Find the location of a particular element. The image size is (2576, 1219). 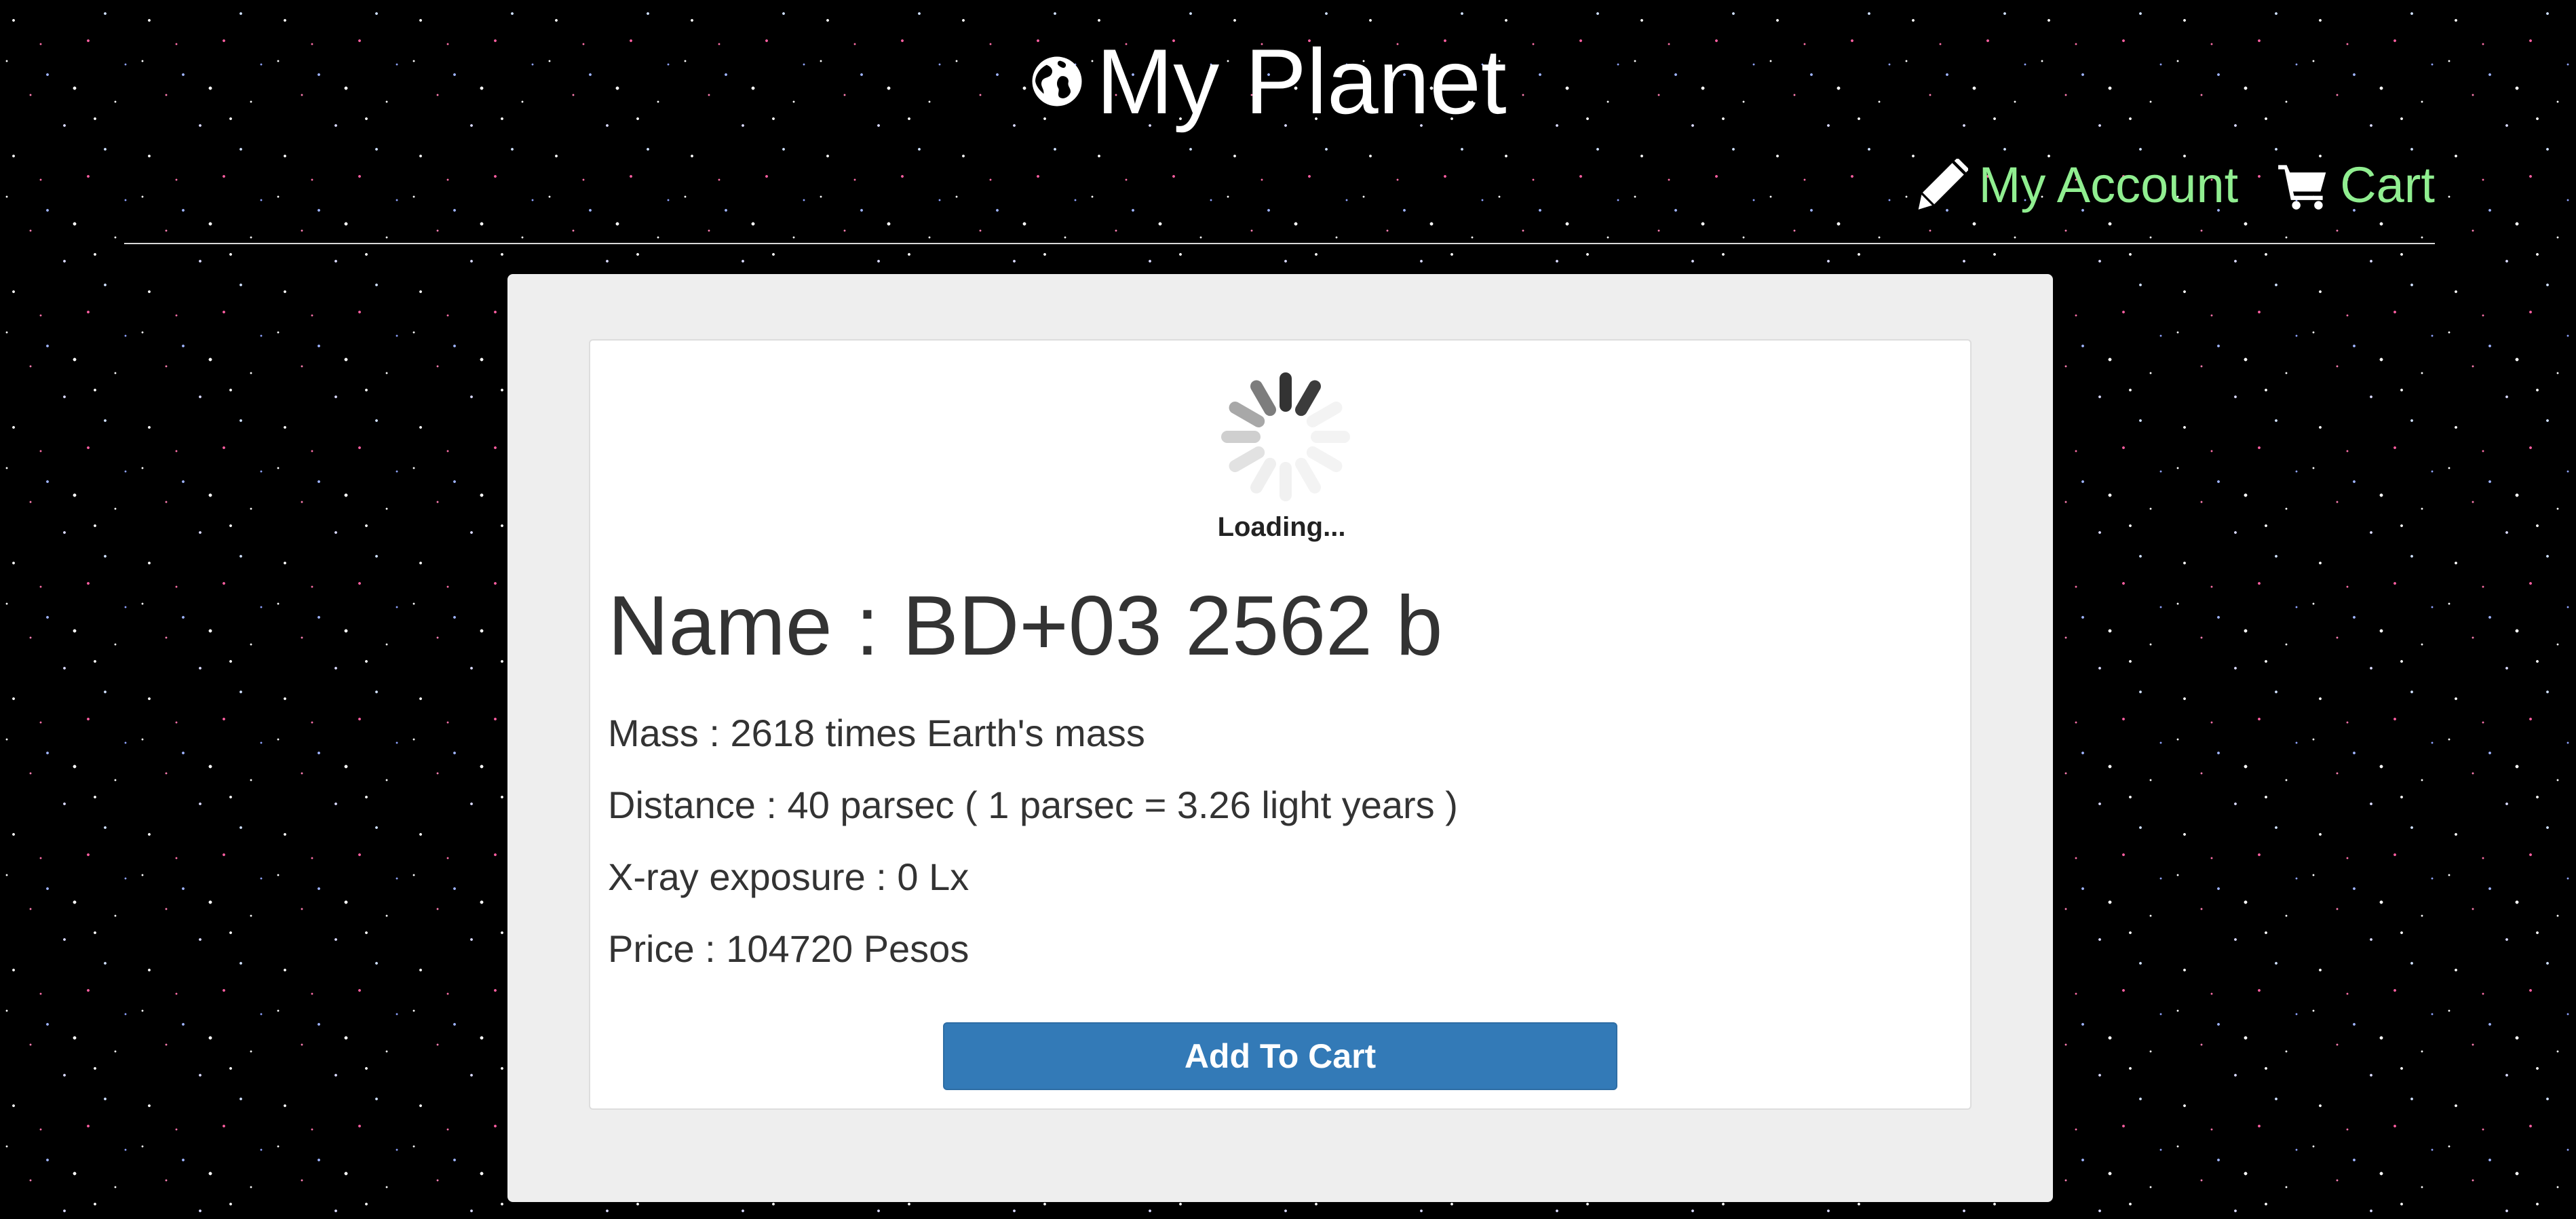

header-divider is located at coordinates (1279, 243).